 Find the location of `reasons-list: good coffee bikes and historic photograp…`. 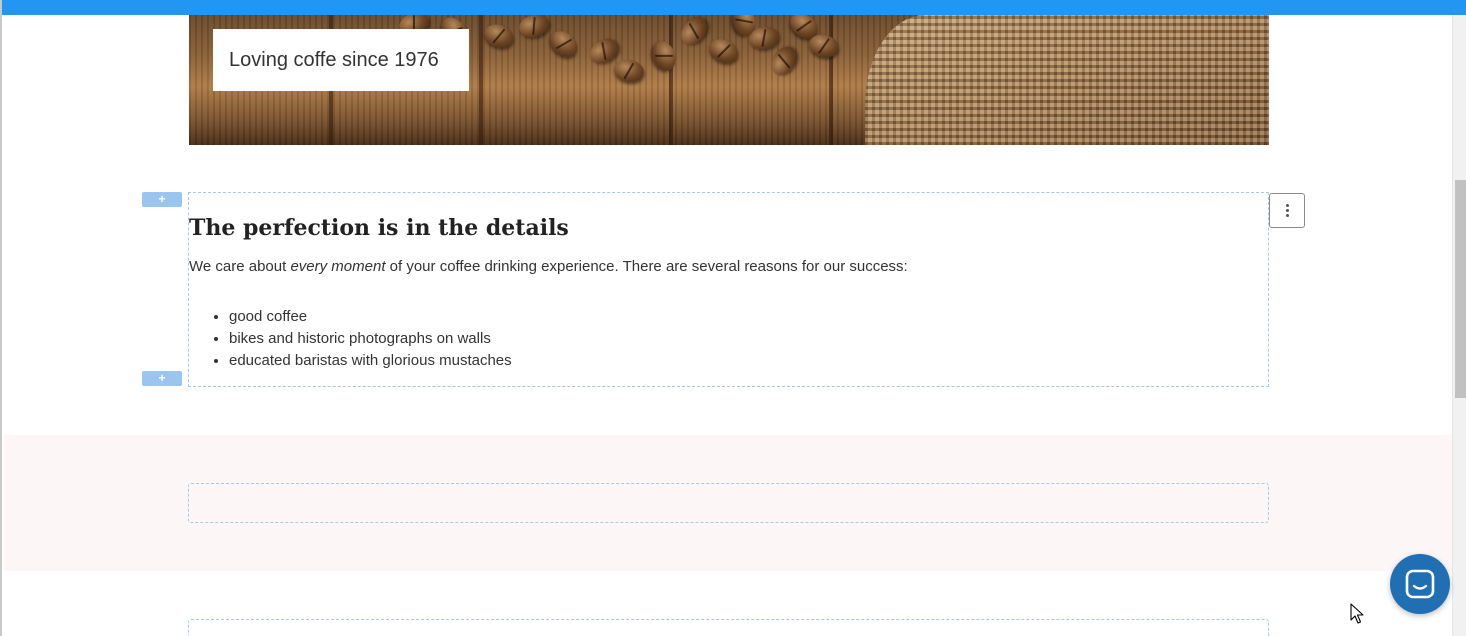

reasons-list: good coffee bikes and historic photograp… is located at coordinates (350, 339).